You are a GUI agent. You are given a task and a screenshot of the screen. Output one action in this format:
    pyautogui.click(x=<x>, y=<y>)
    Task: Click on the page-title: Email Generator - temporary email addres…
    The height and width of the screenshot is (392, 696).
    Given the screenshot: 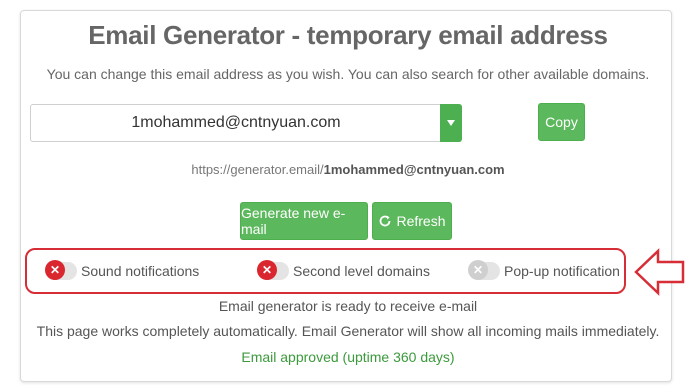 What is the action you would take?
    pyautogui.click(x=348, y=35)
    